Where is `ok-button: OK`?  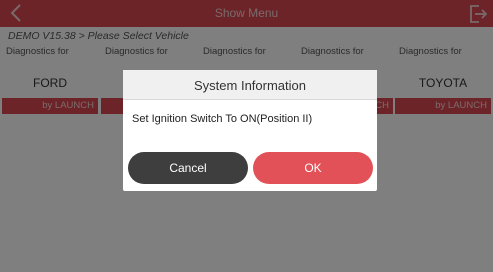
ok-button: OK is located at coordinates (313, 168).